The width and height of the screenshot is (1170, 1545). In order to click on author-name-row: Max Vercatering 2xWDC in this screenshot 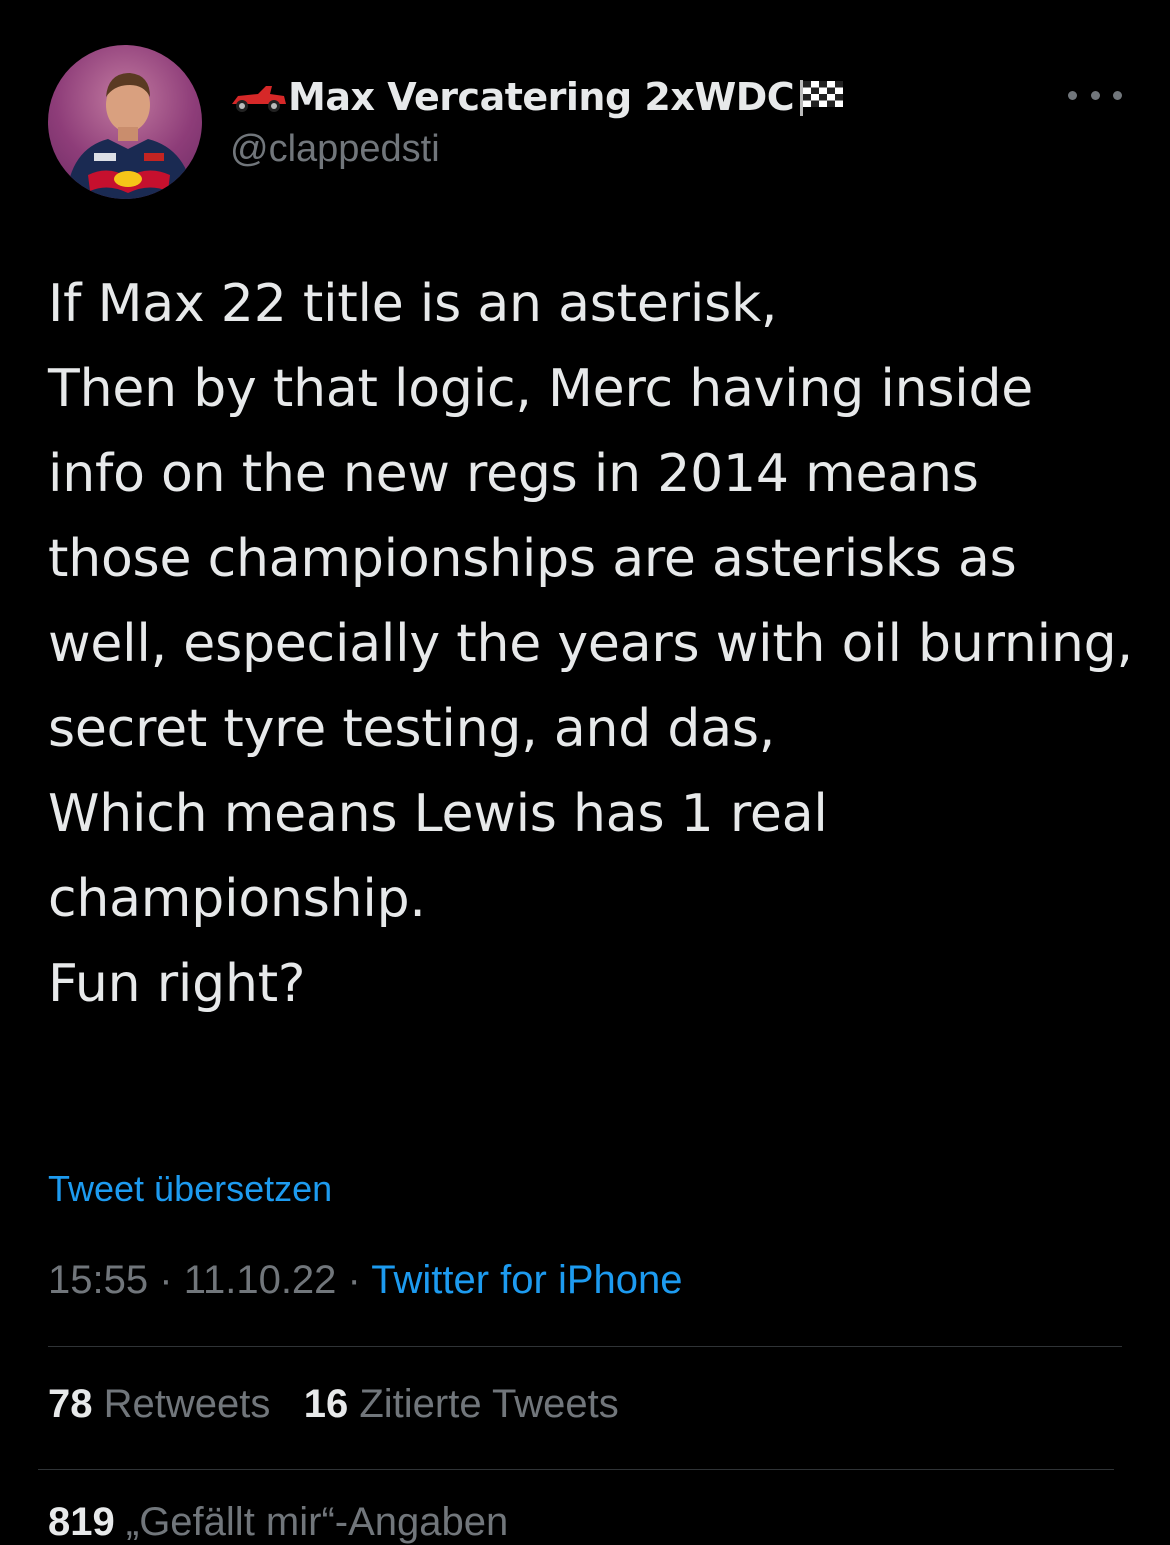, I will do `click(536, 97)`.